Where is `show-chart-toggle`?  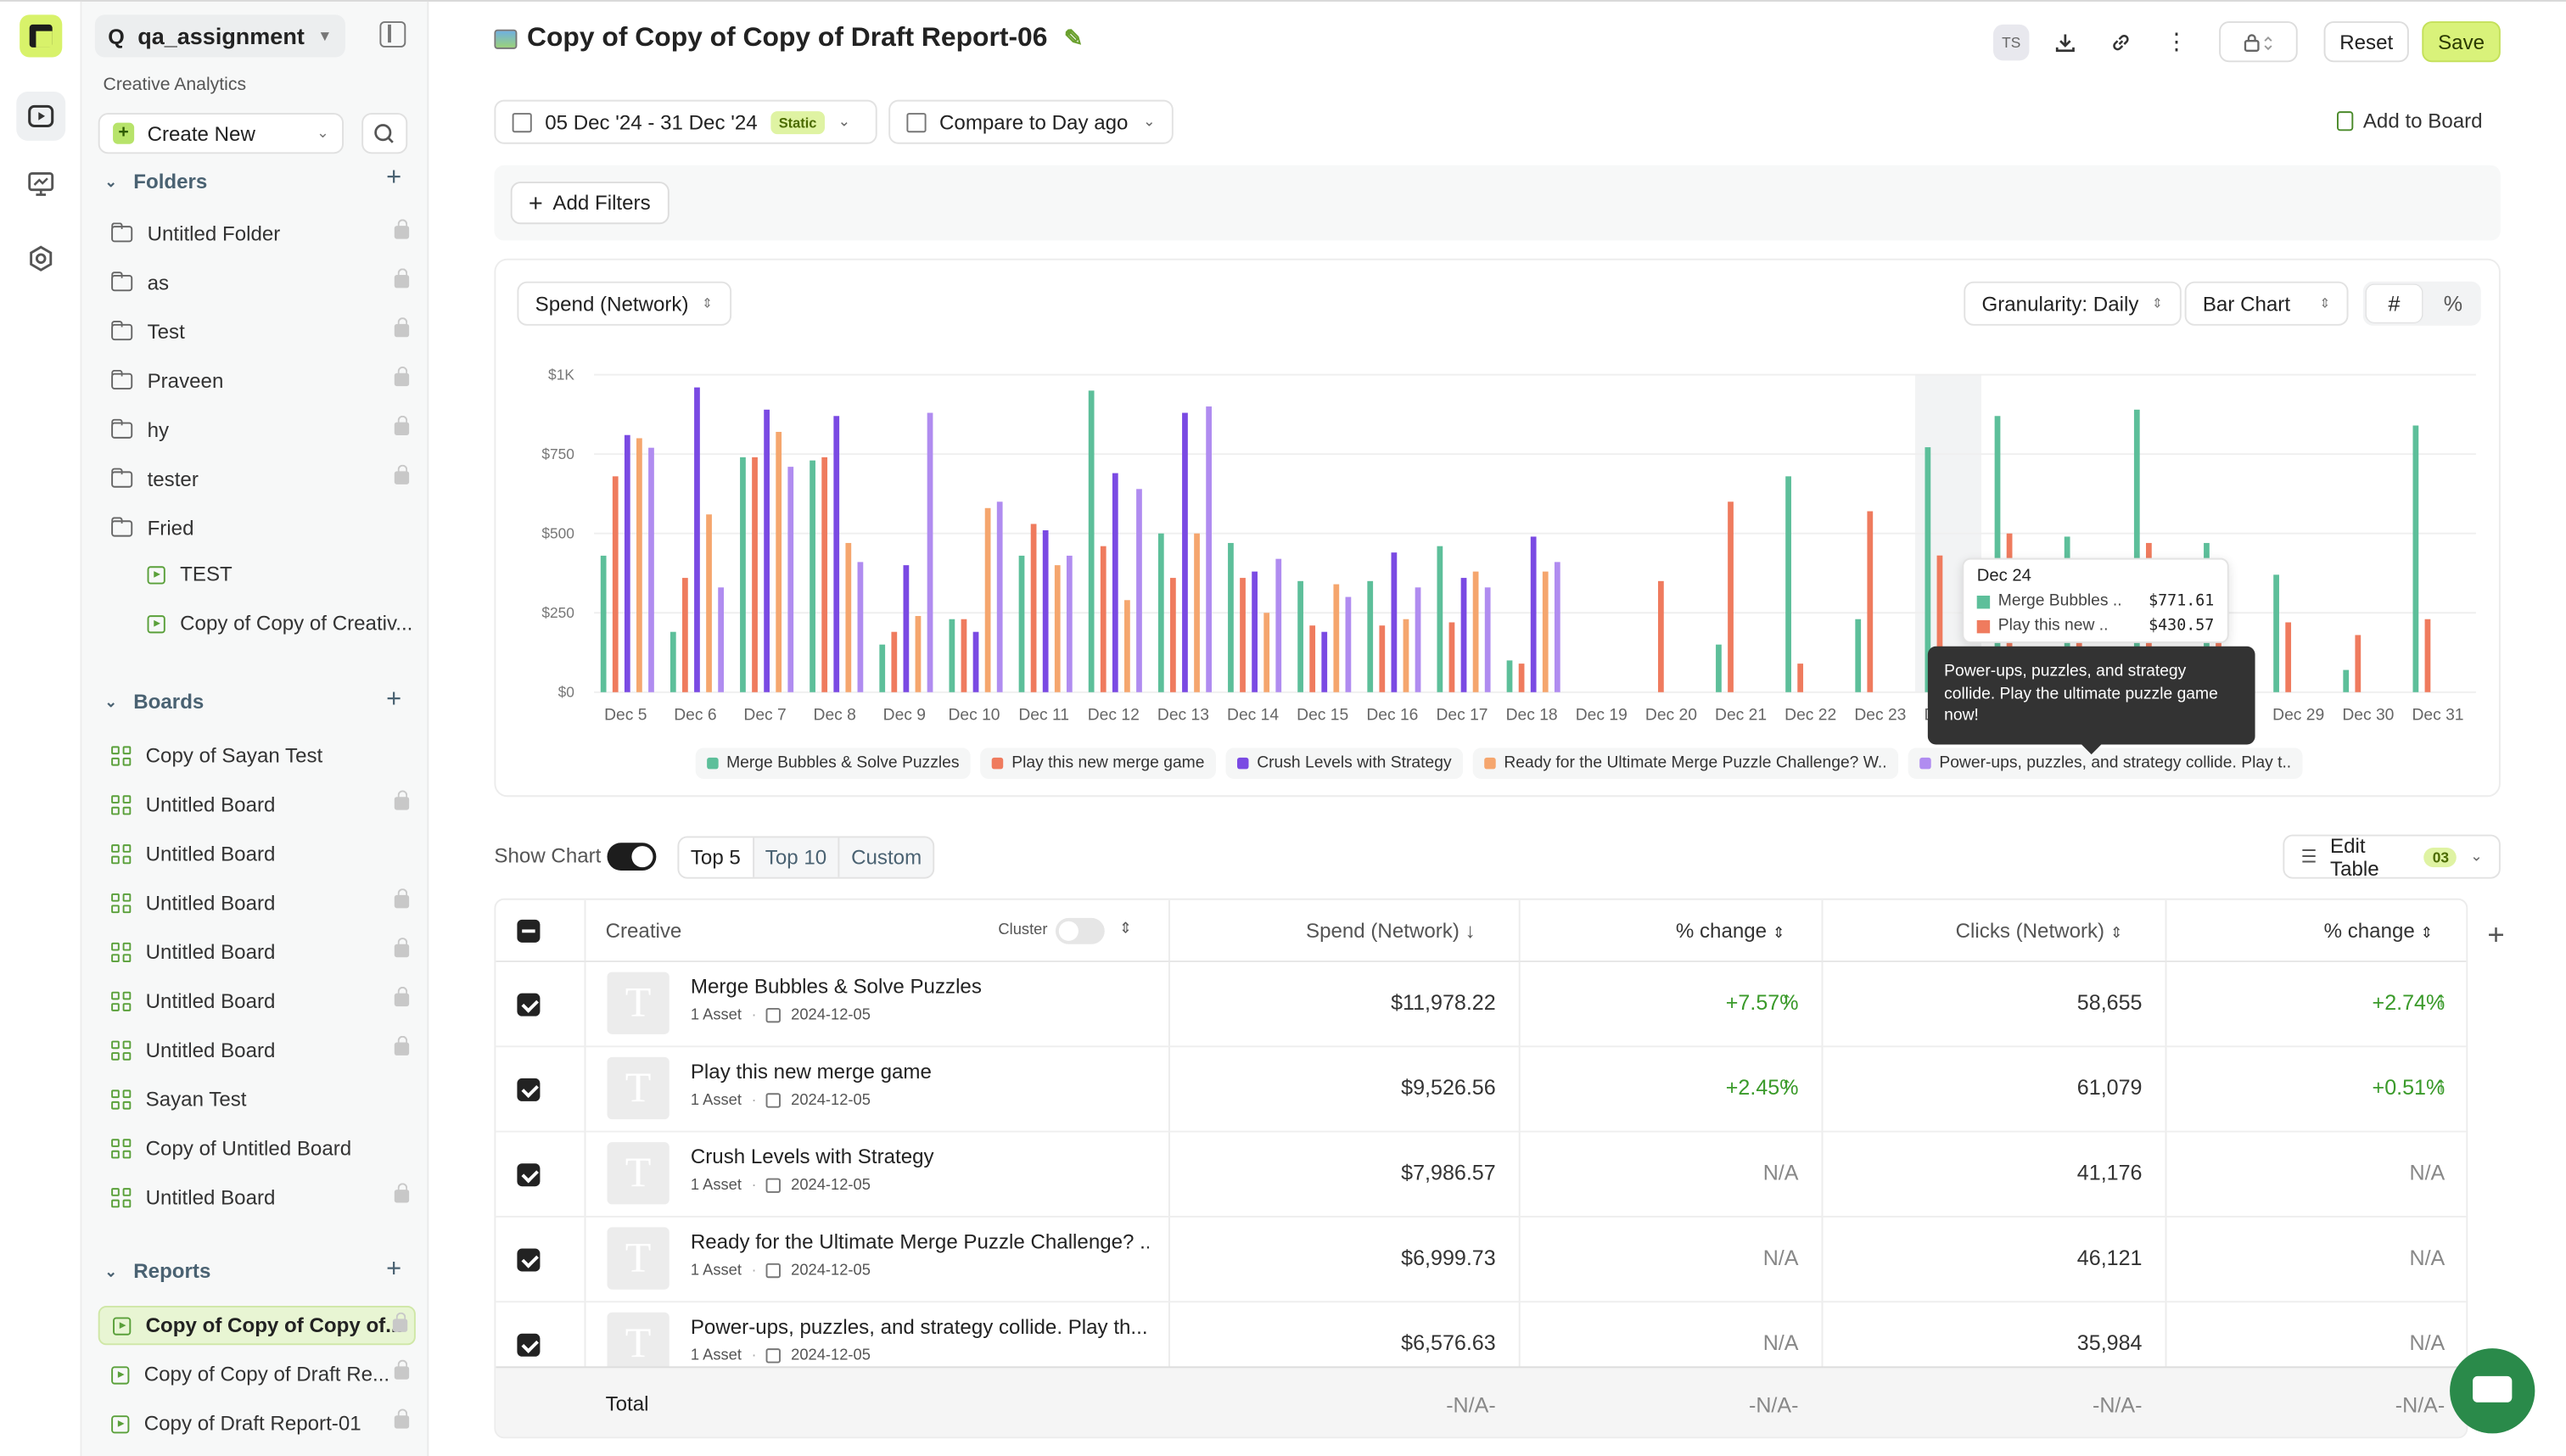 show-chart-toggle is located at coordinates (632, 857).